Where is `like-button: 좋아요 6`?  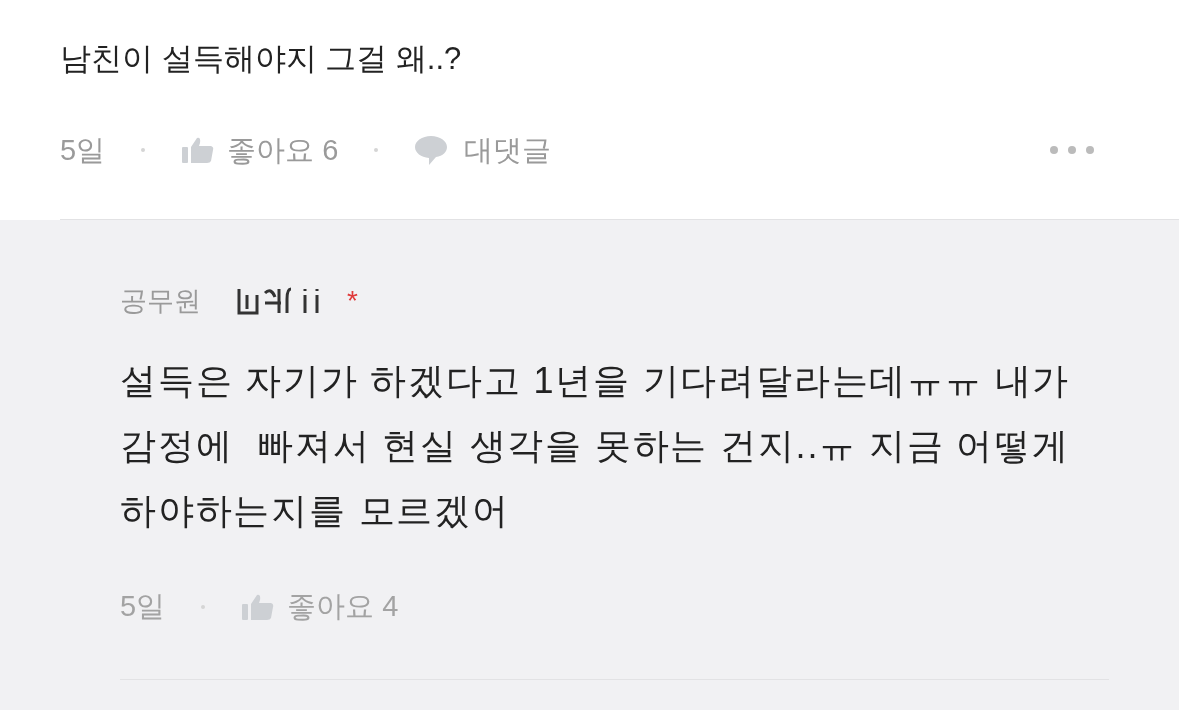 like-button: 좋아요 6 is located at coordinates (260, 150).